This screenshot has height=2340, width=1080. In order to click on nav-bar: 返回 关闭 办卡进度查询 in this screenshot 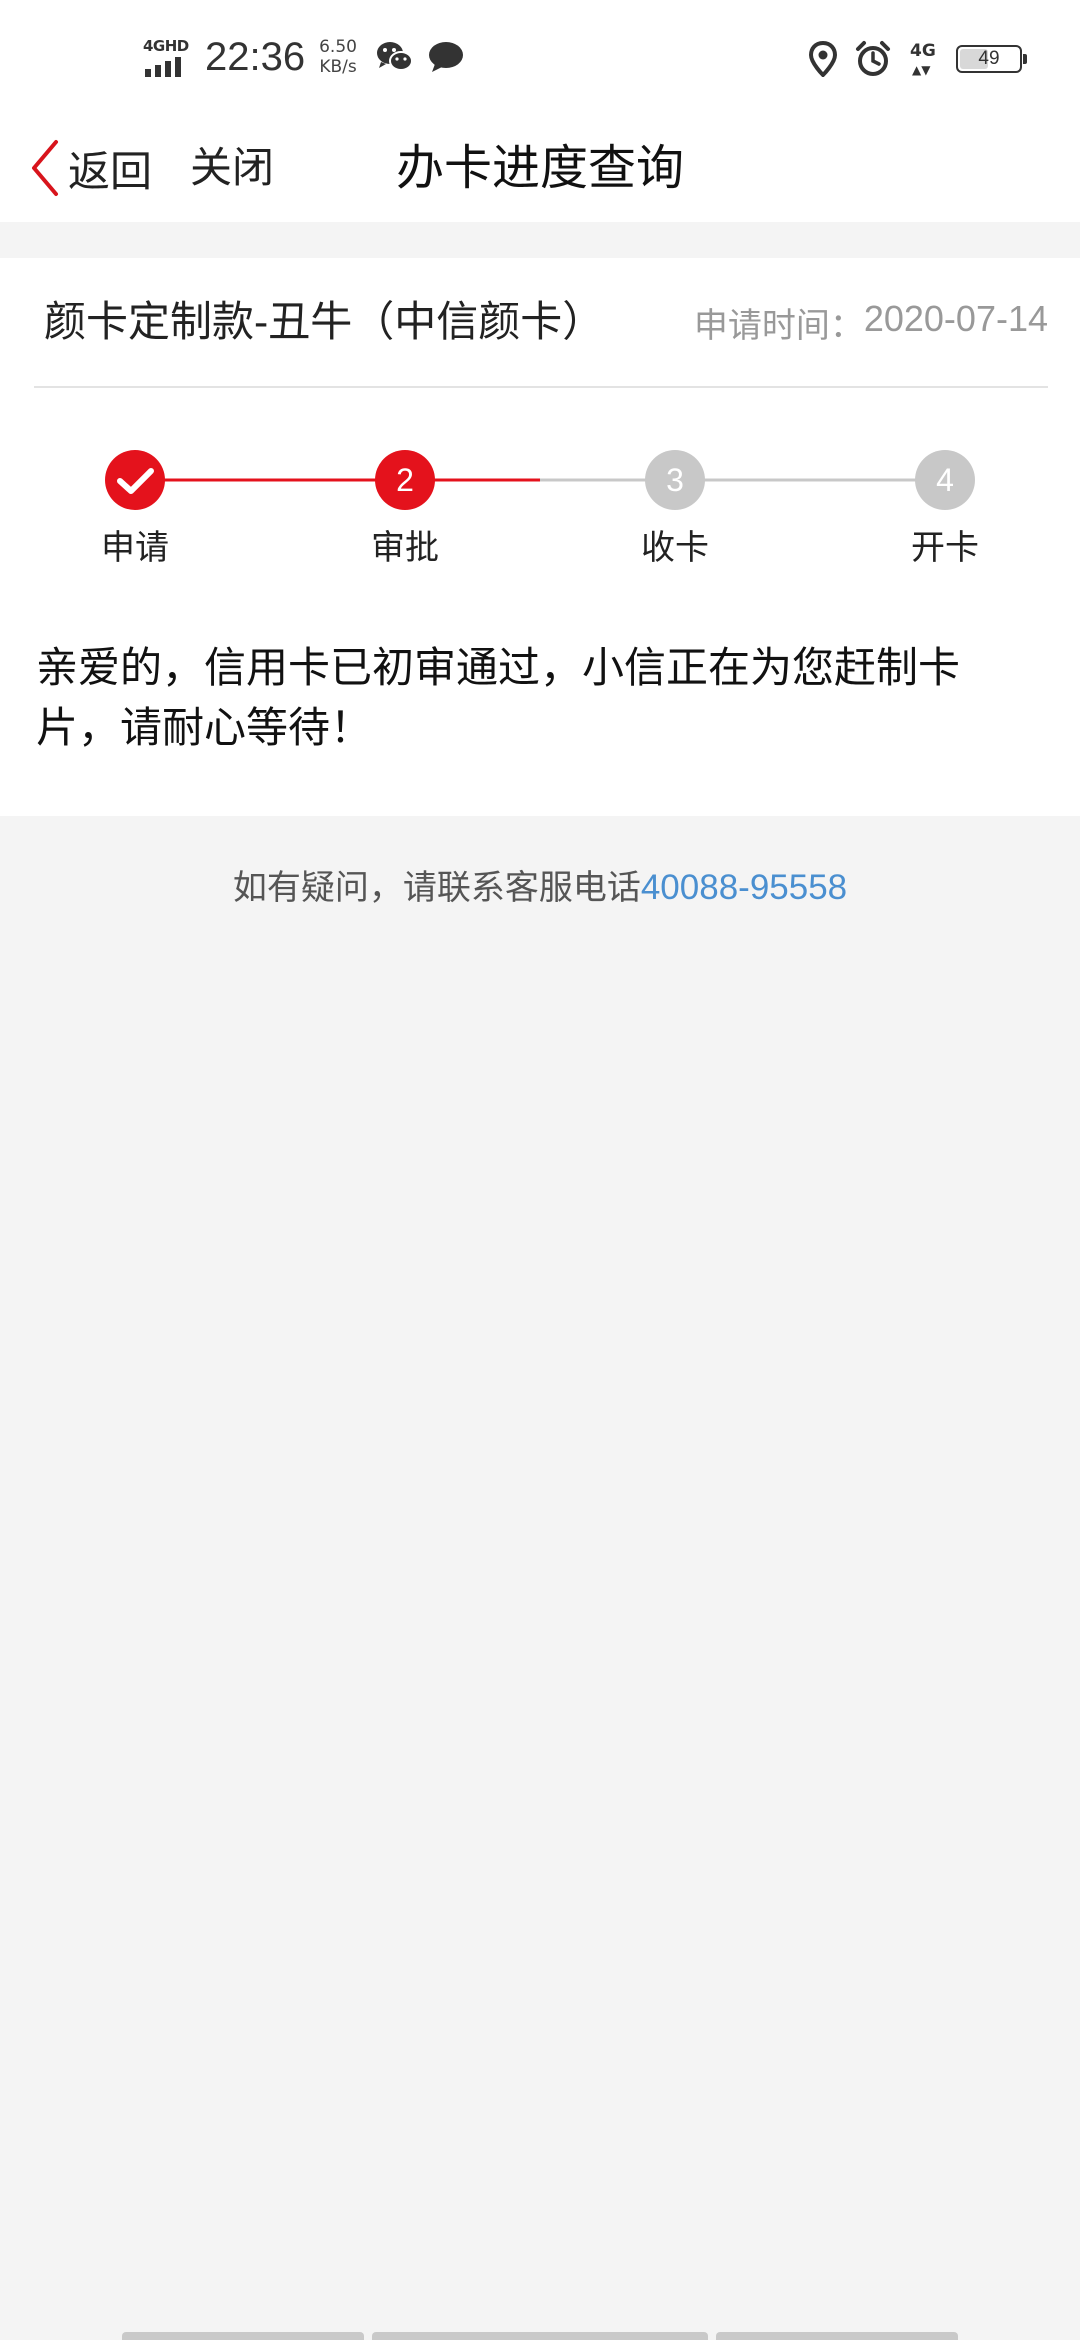, I will do `click(540, 168)`.